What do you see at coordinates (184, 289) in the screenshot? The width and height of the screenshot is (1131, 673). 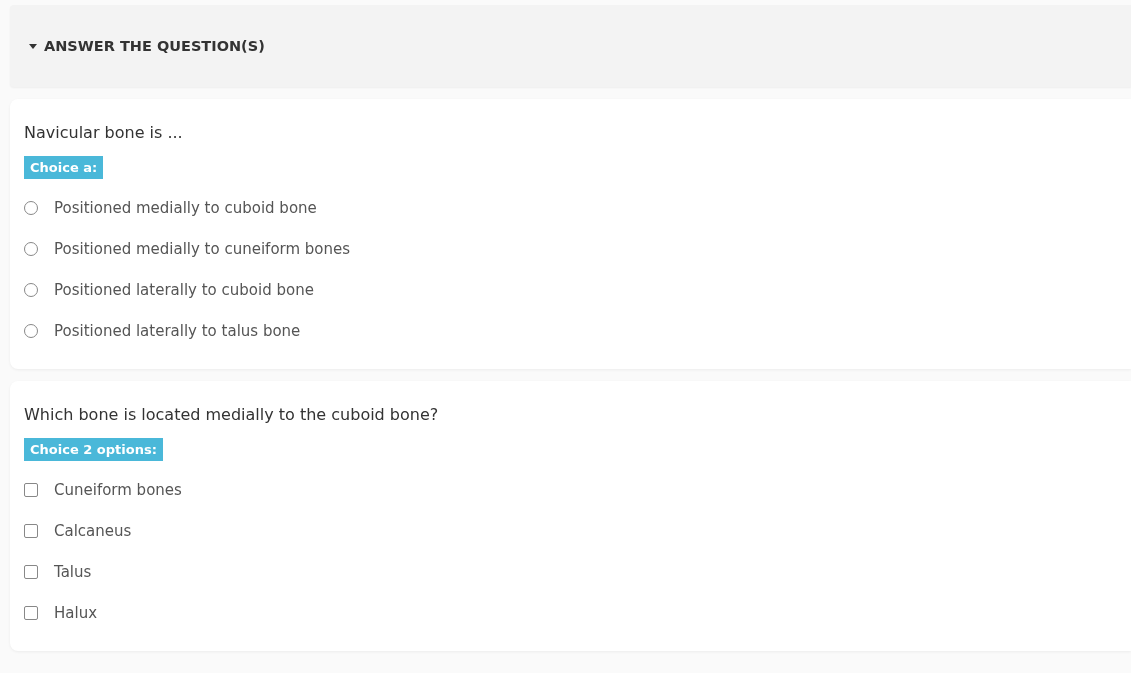 I see `option-label: Positioned laterally to cuboid bone` at bounding box center [184, 289].